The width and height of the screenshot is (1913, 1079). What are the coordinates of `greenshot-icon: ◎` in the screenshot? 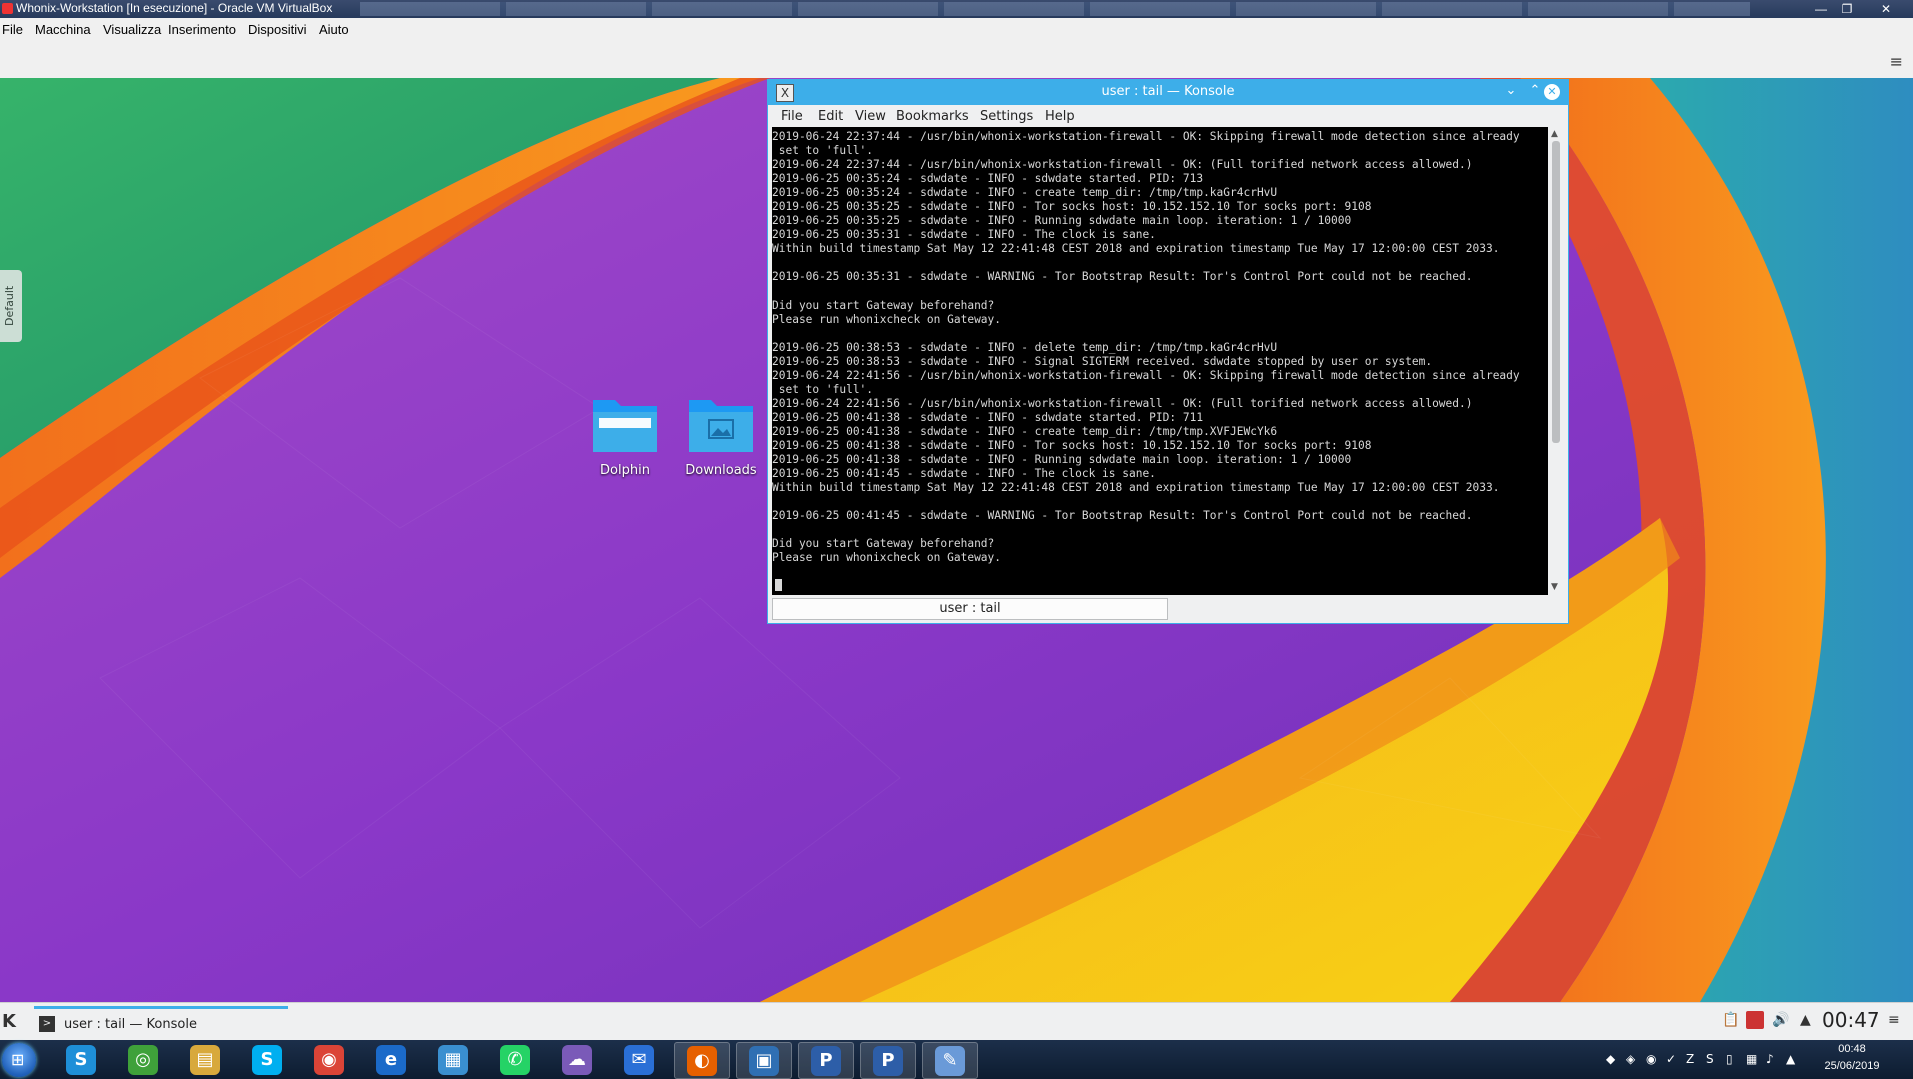 It's located at (143, 1059).